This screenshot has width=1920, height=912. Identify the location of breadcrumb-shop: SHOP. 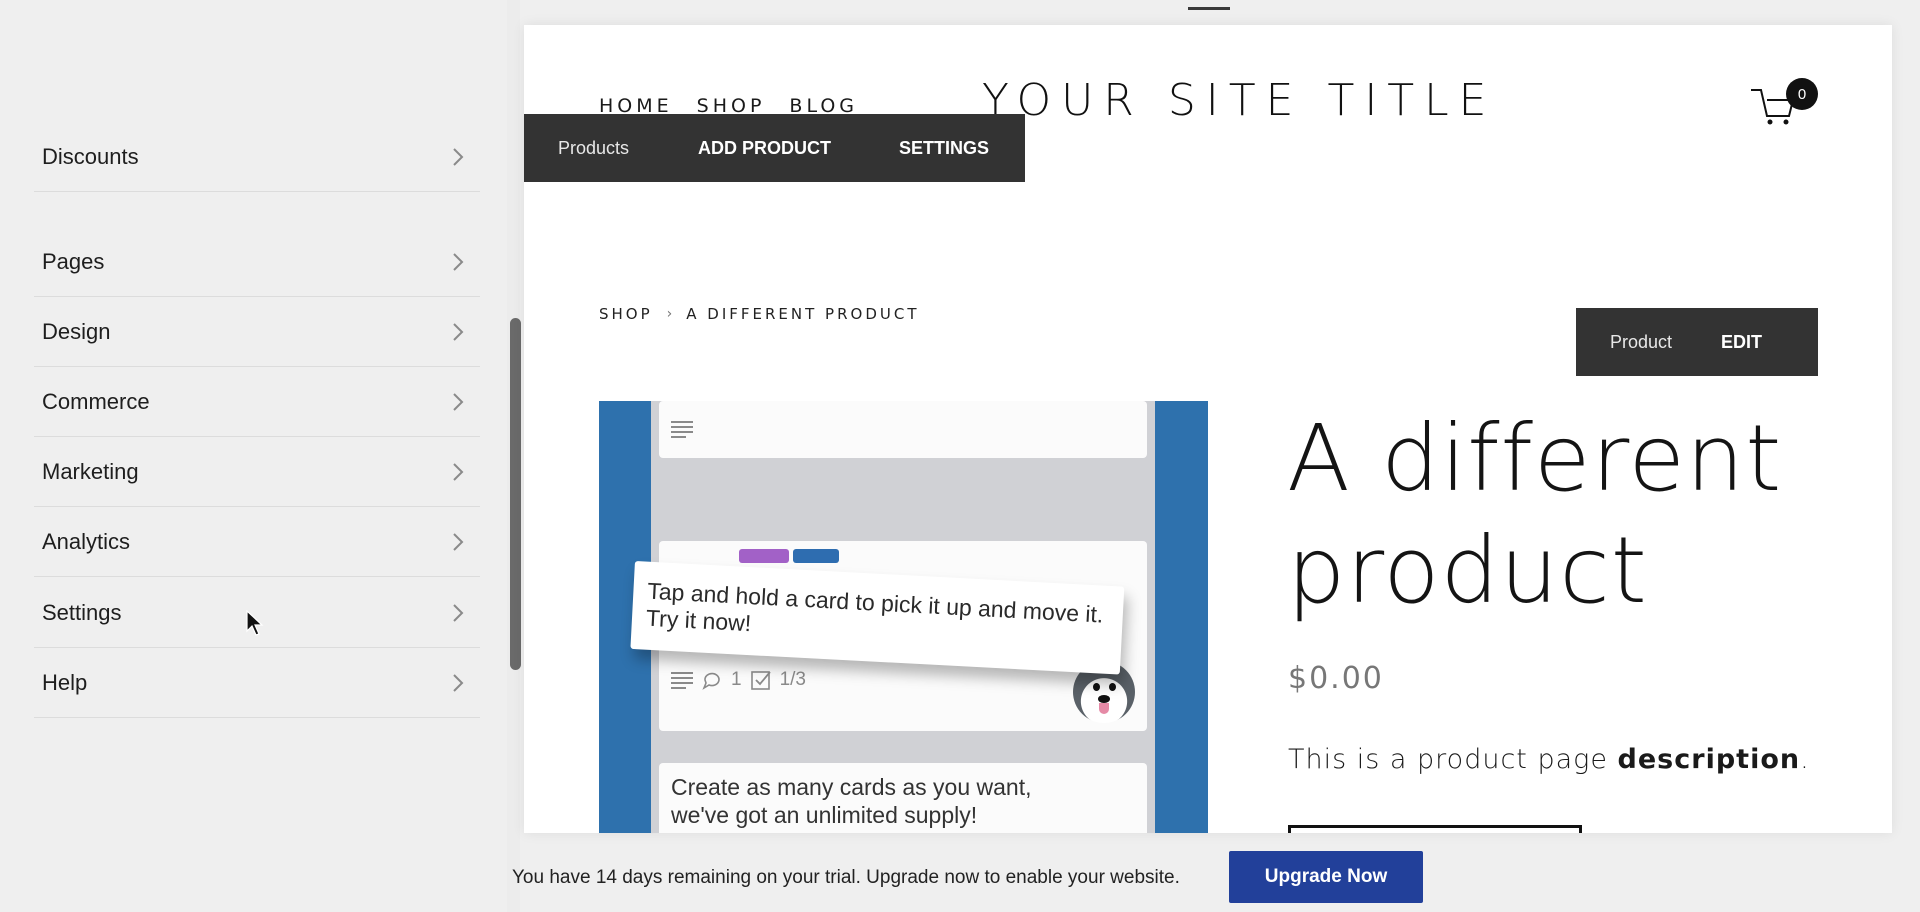
(626, 314).